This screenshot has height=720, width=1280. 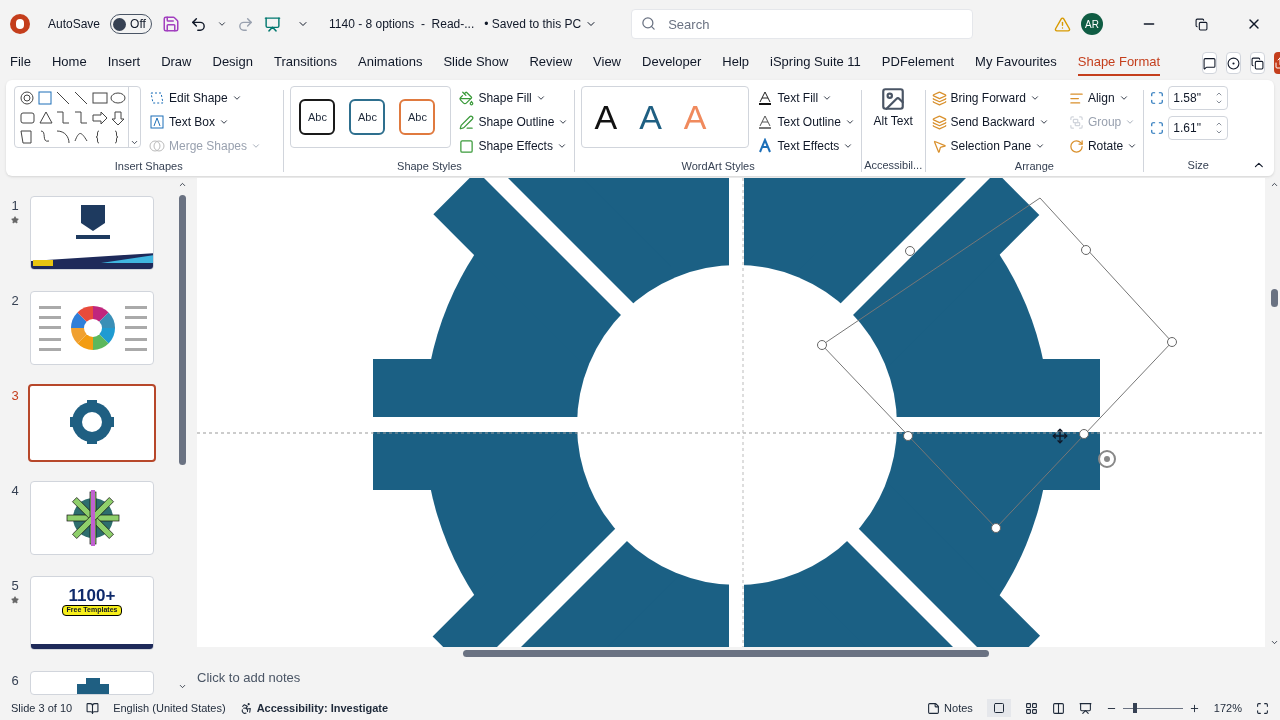 What do you see at coordinates (199, 24) in the screenshot?
I see `undo-icon` at bounding box center [199, 24].